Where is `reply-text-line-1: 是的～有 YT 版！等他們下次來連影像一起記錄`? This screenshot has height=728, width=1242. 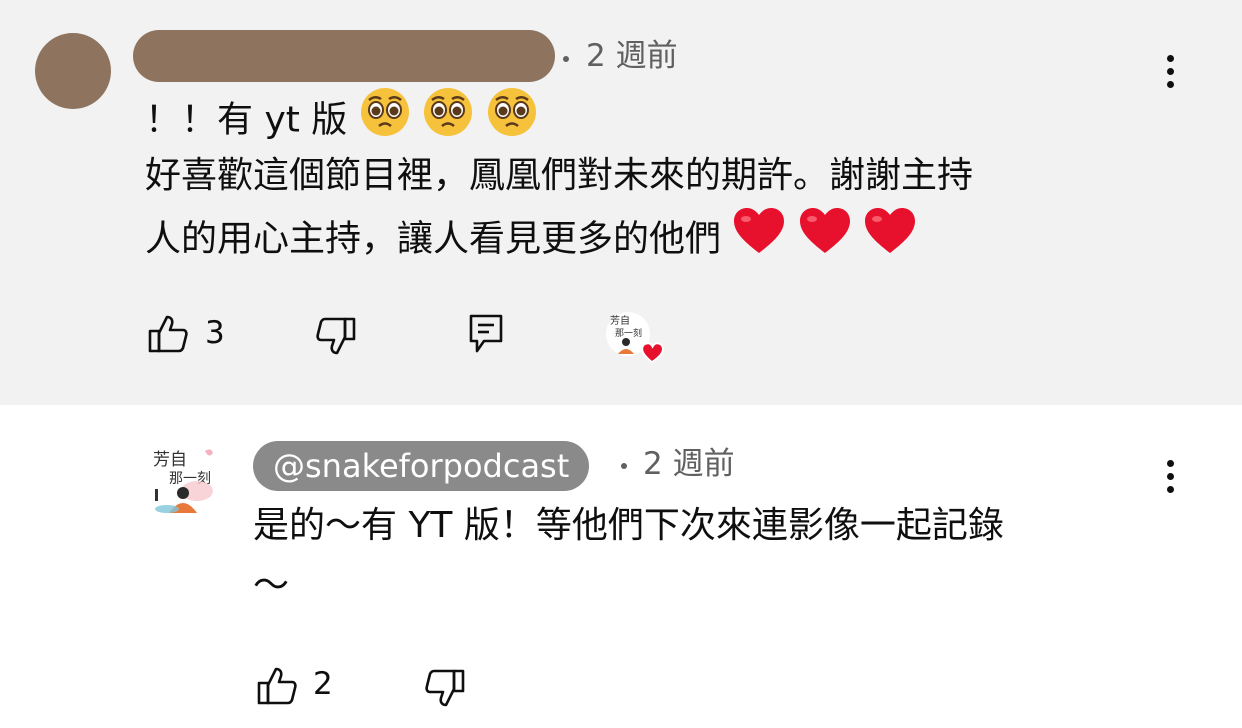 reply-text-line-1: 是的～有 YT 版！等他們下次來連影像一起記錄 is located at coordinates (628, 525).